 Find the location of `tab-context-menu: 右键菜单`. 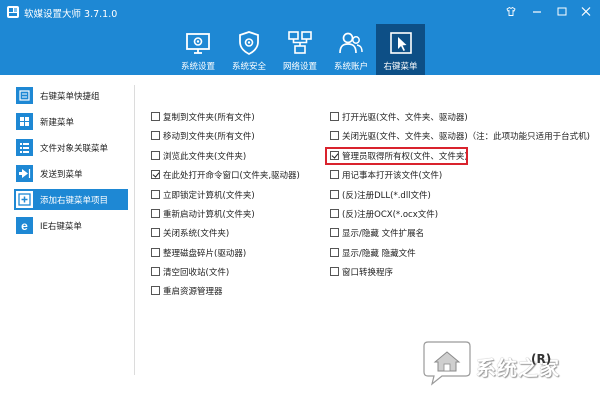

tab-context-menu: 右键菜单 is located at coordinates (400, 49).